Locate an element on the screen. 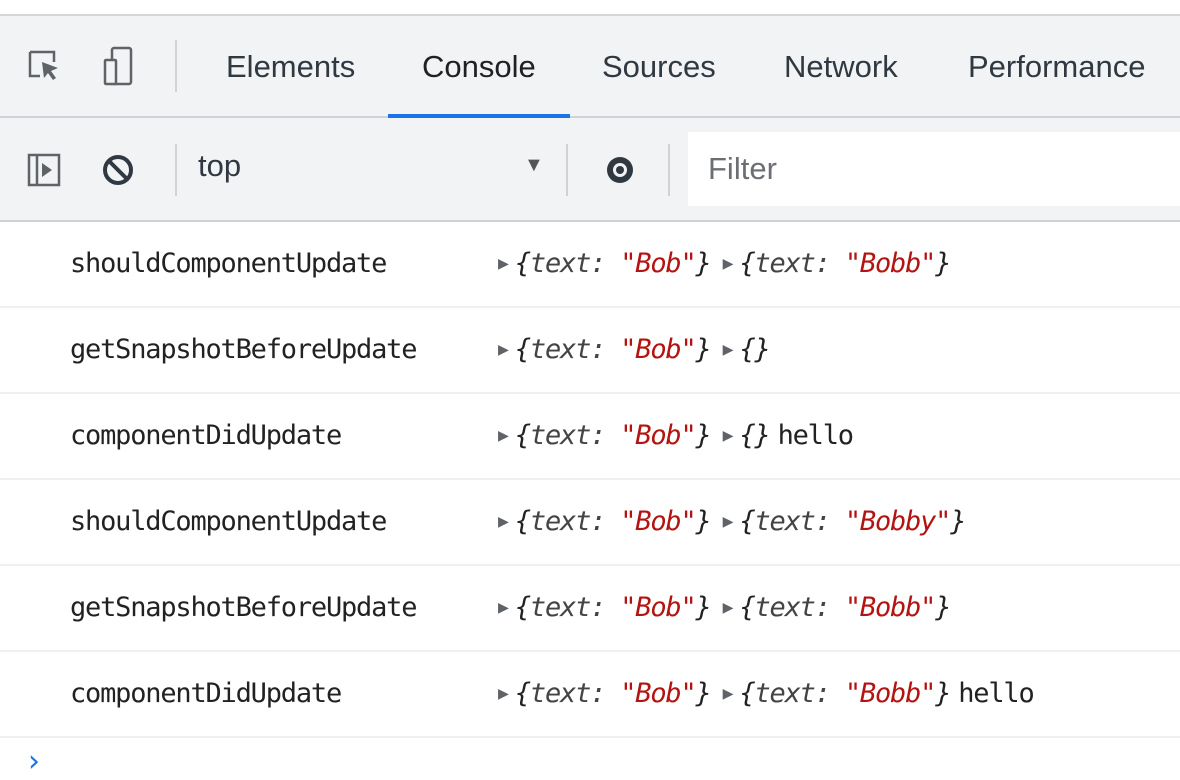 The width and height of the screenshot is (1180, 780). tab-performance: Performance is located at coordinates (1056, 67).